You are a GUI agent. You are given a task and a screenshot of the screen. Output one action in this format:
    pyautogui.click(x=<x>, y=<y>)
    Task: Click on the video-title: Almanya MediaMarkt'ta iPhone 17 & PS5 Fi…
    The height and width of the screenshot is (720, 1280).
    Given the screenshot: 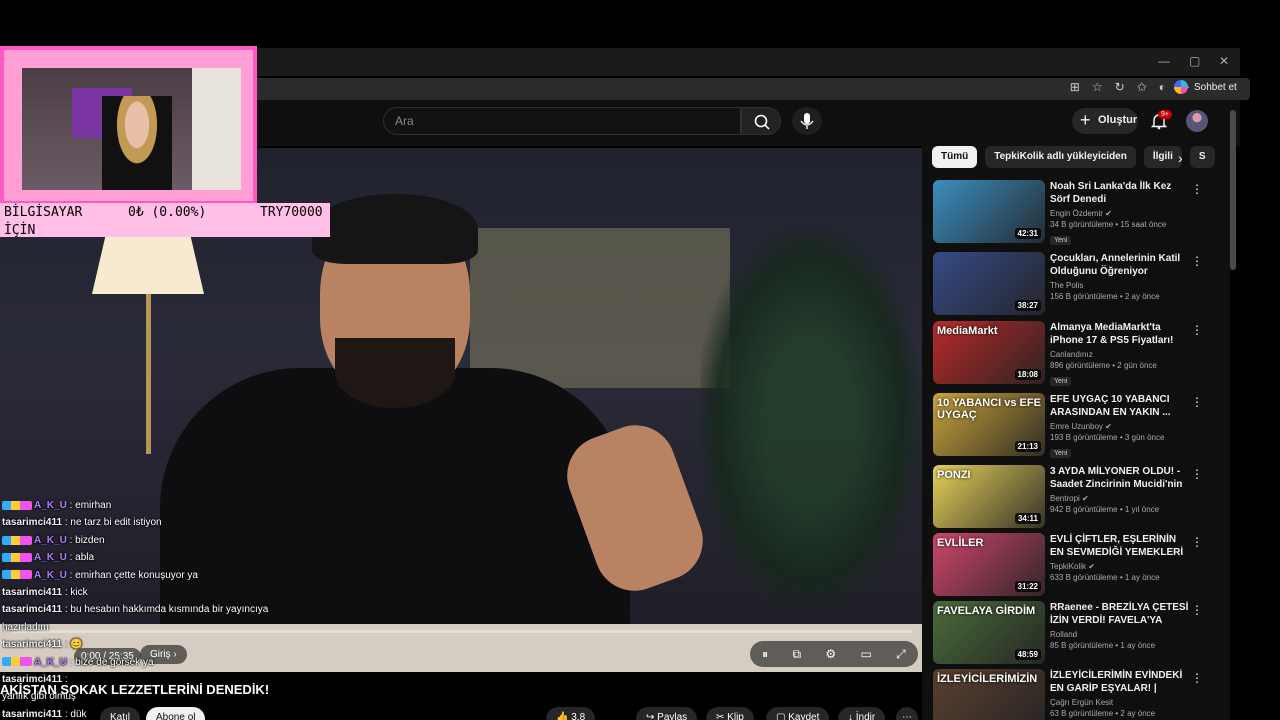 What is the action you would take?
    pyautogui.click(x=1120, y=334)
    